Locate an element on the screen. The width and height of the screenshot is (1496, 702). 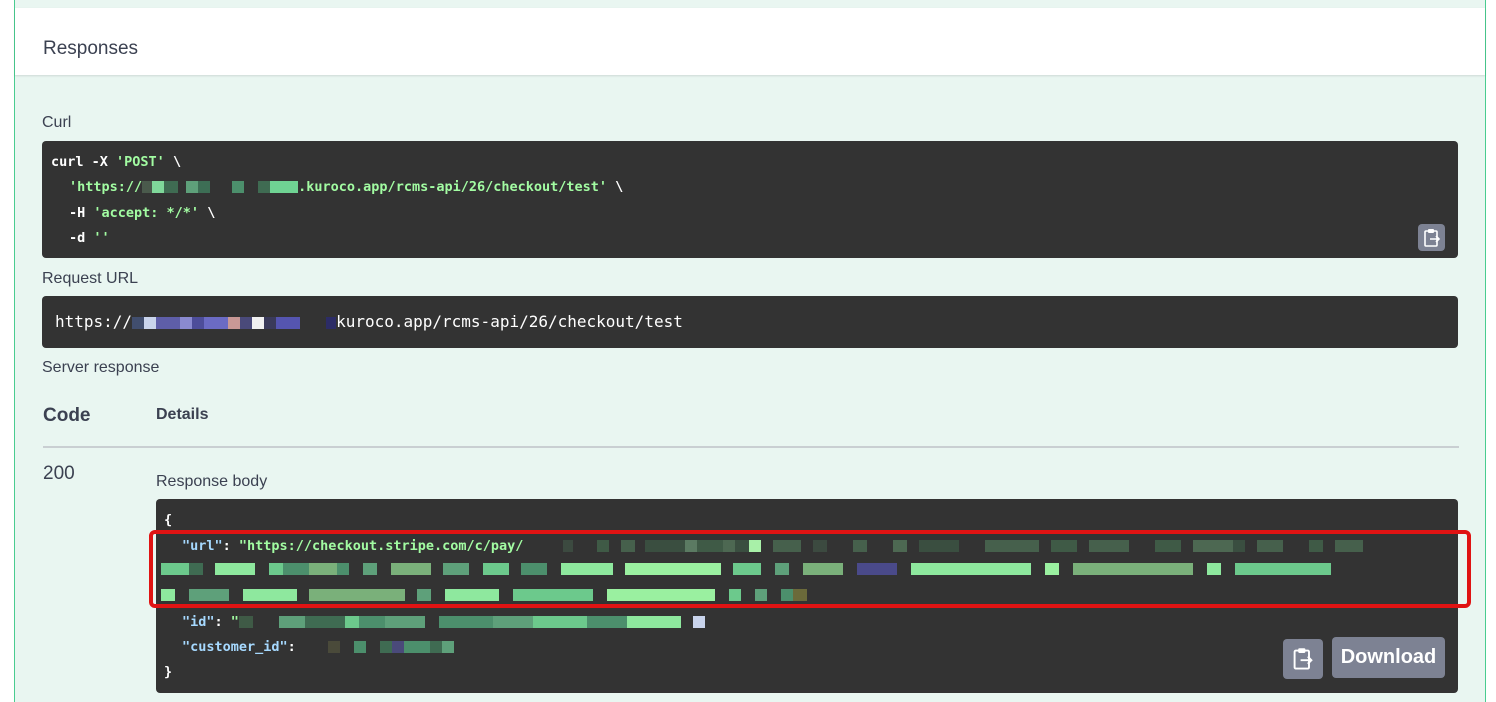
curl-header-value: 'accept: */*' is located at coordinates (146, 213).